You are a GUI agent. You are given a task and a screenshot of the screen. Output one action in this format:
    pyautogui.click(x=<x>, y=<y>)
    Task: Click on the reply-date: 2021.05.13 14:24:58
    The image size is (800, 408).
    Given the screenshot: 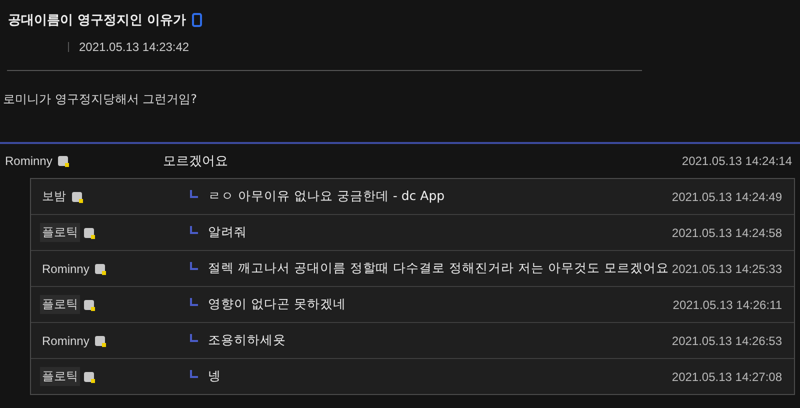 What is the action you would take?
    pyautogui.click(x=727, y=233)
    